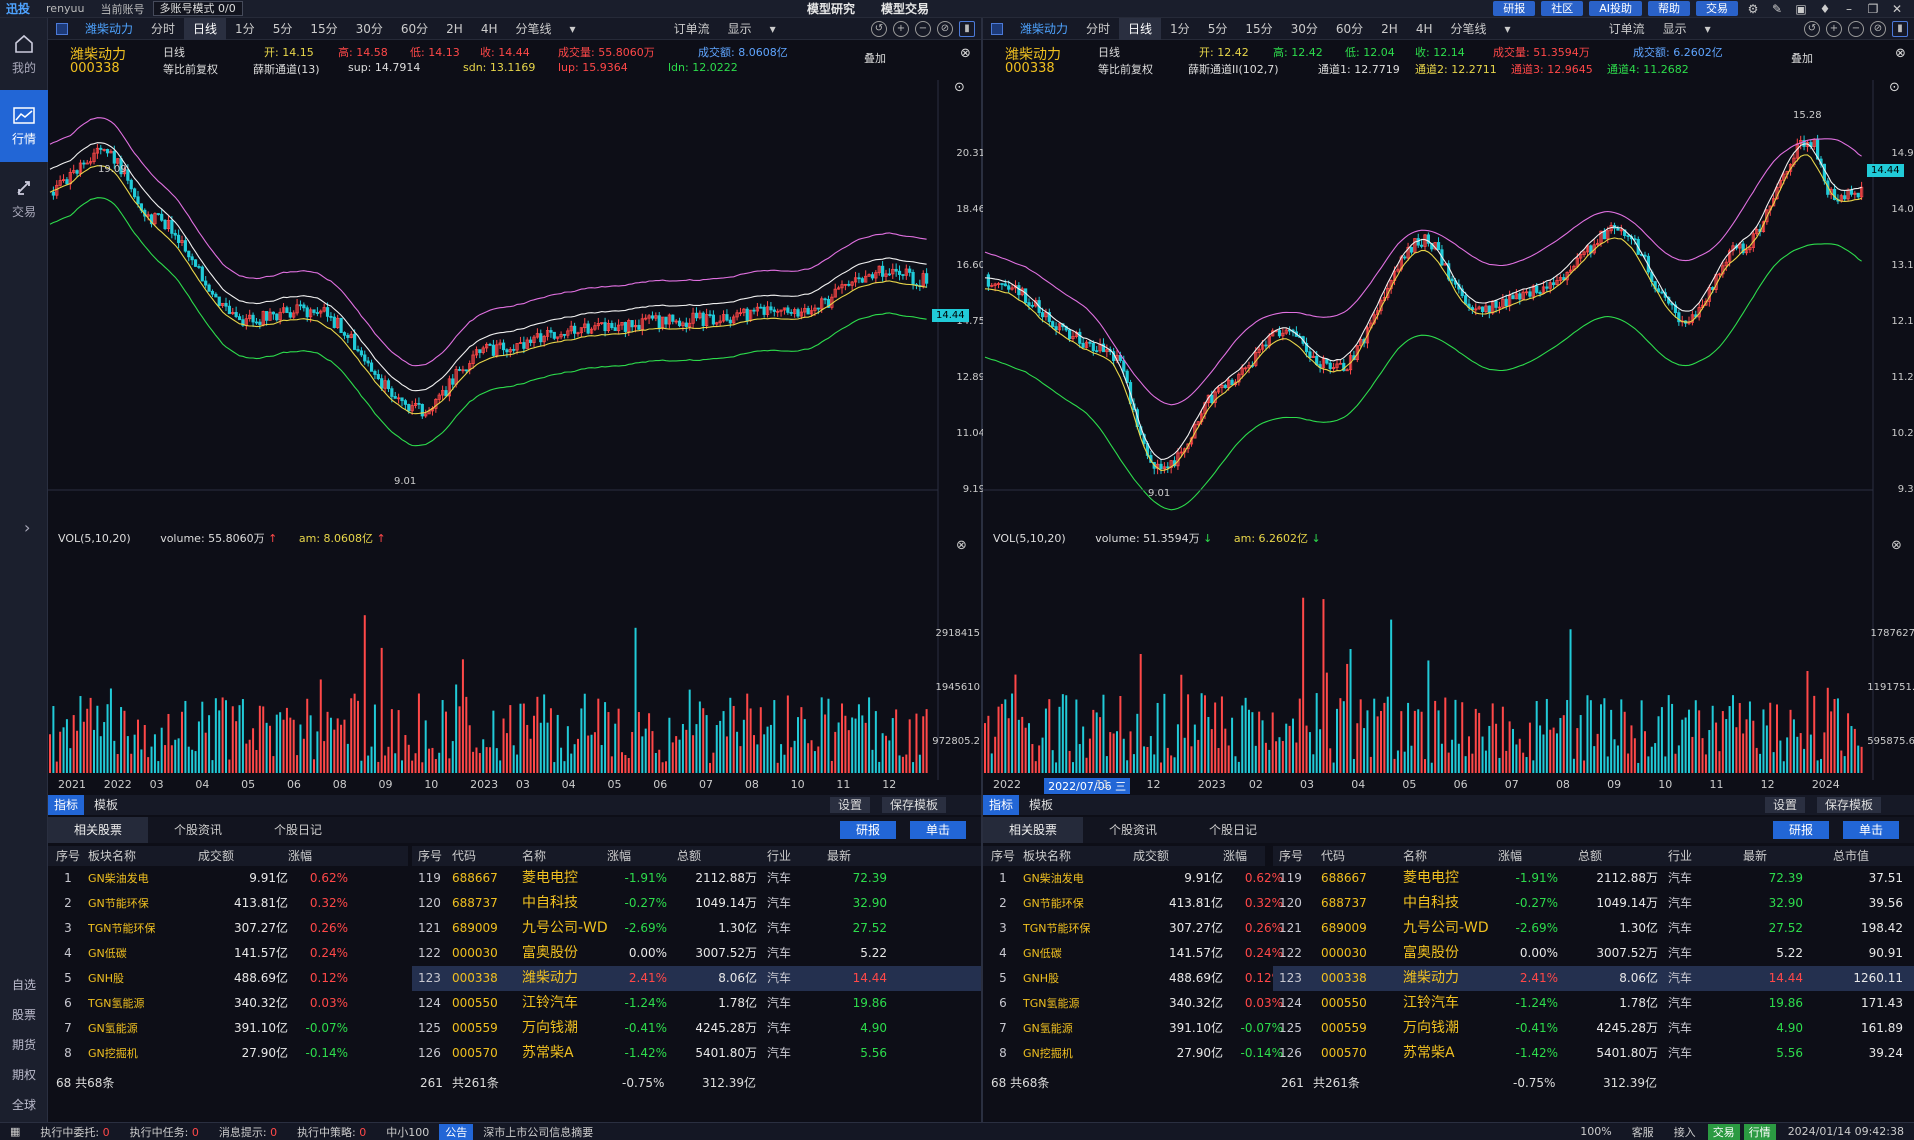 Image resolution: width=1914 pixels, height=1140 pixels. I want to click on minimize-icon: –, so click(1849, 9).